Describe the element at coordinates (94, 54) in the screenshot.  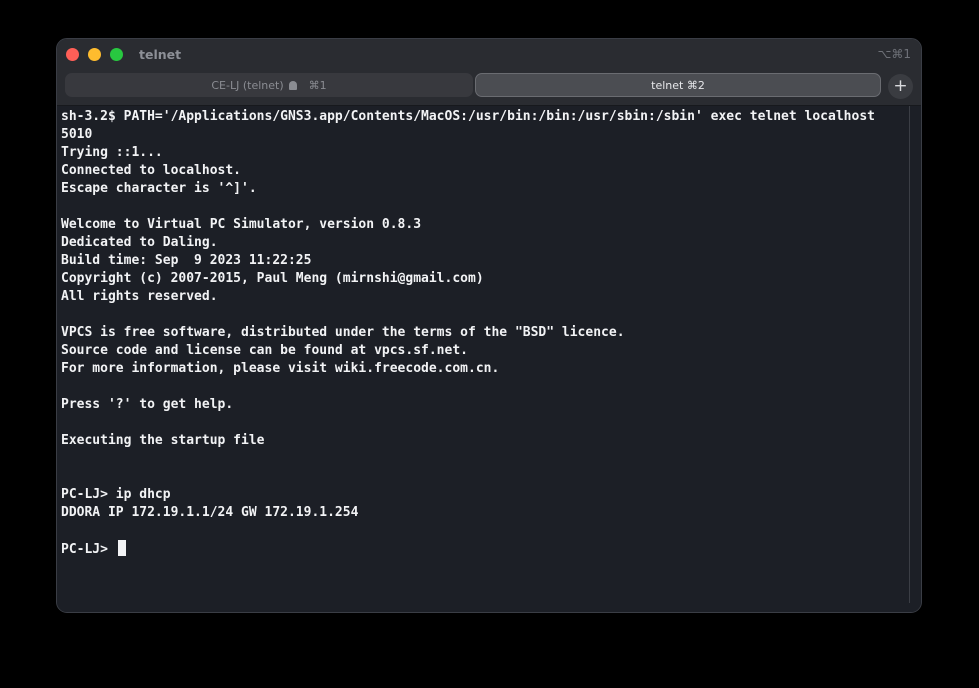
I see `minimize-button` at that location.